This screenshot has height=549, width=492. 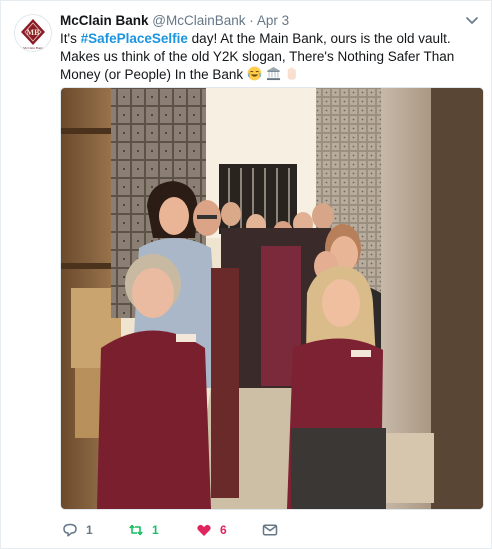 What do you see at coordinates (291, 76) in the screenshot?
I see `raised-hand-emoji-icon` at bounding box center [291, 76].